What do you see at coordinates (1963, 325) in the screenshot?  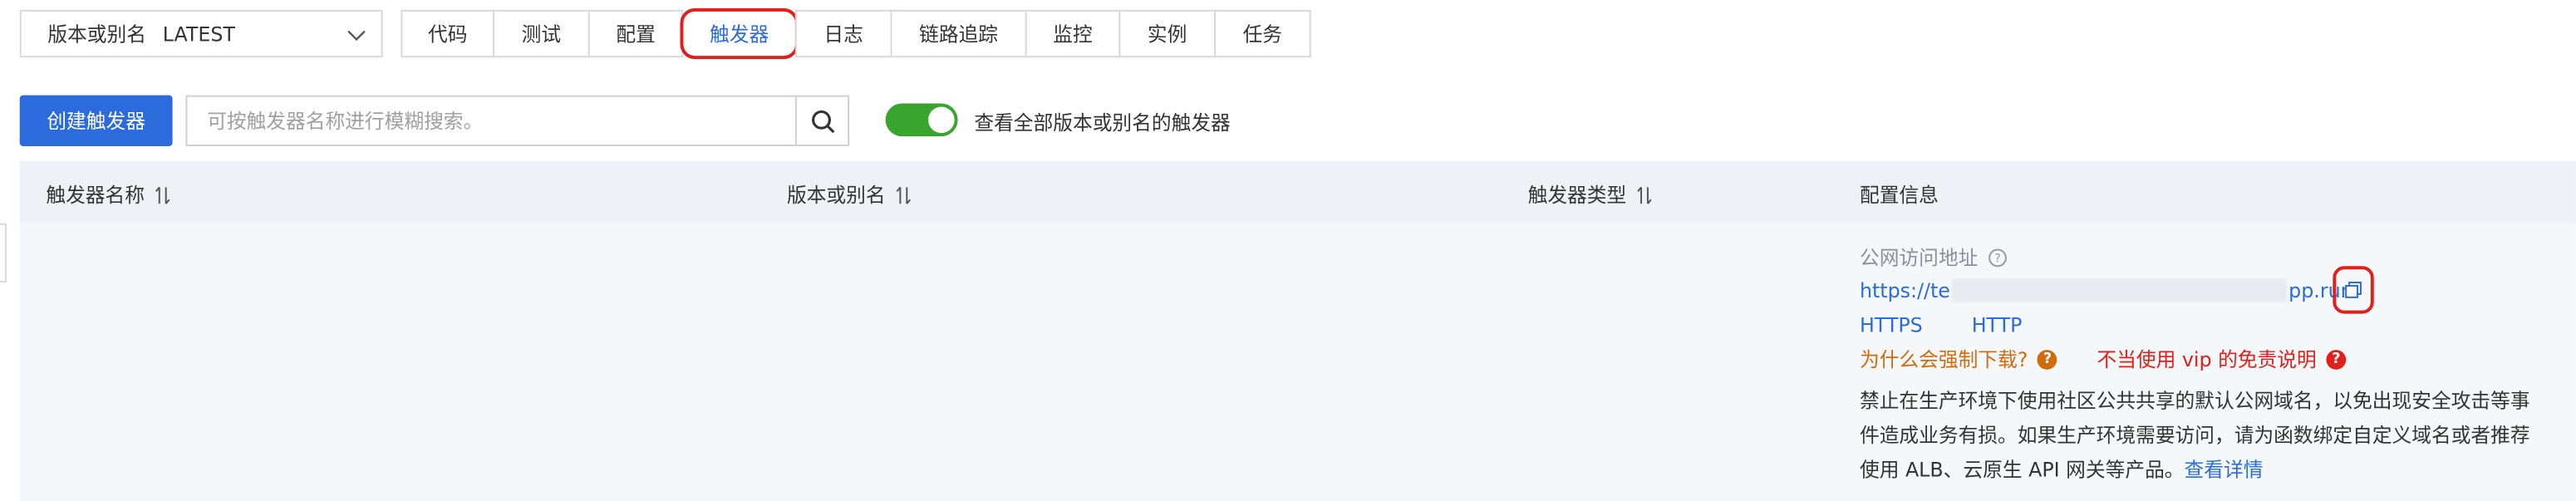 I see `protocol-links: HTTPS HTTP` at bounding box center [1963, 325].